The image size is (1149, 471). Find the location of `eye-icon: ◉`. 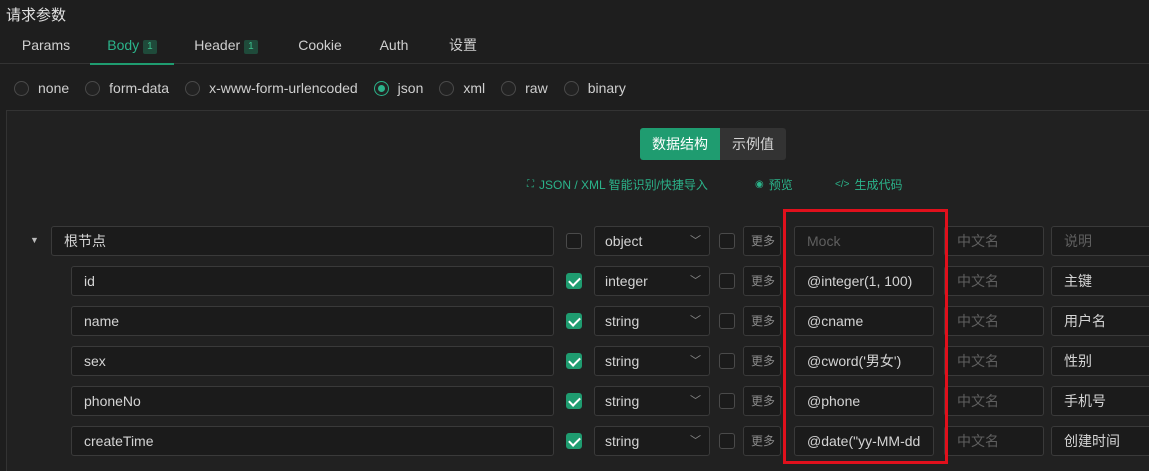

eye-icon: ◉ is located at coordinates (759, 184).